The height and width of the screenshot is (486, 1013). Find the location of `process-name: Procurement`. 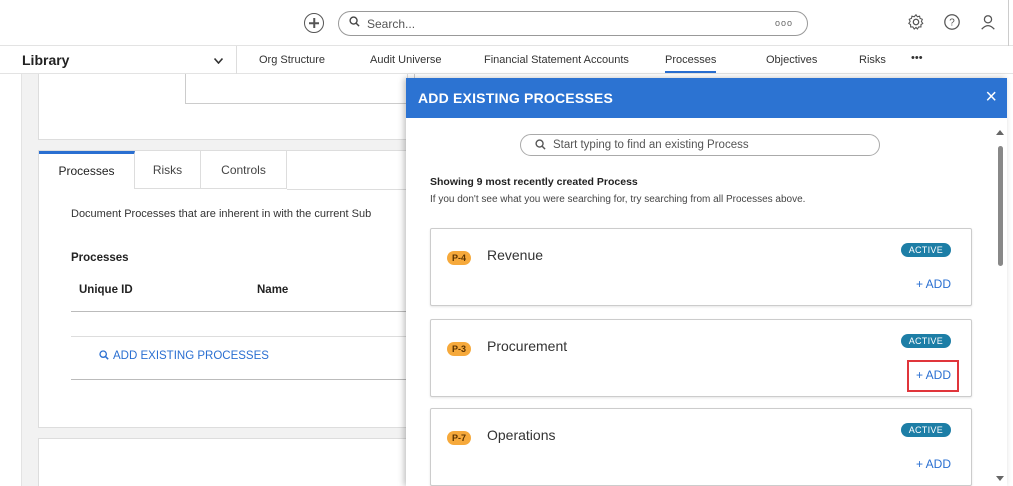

process-name: Procurement is located at coordinates (527, 346).